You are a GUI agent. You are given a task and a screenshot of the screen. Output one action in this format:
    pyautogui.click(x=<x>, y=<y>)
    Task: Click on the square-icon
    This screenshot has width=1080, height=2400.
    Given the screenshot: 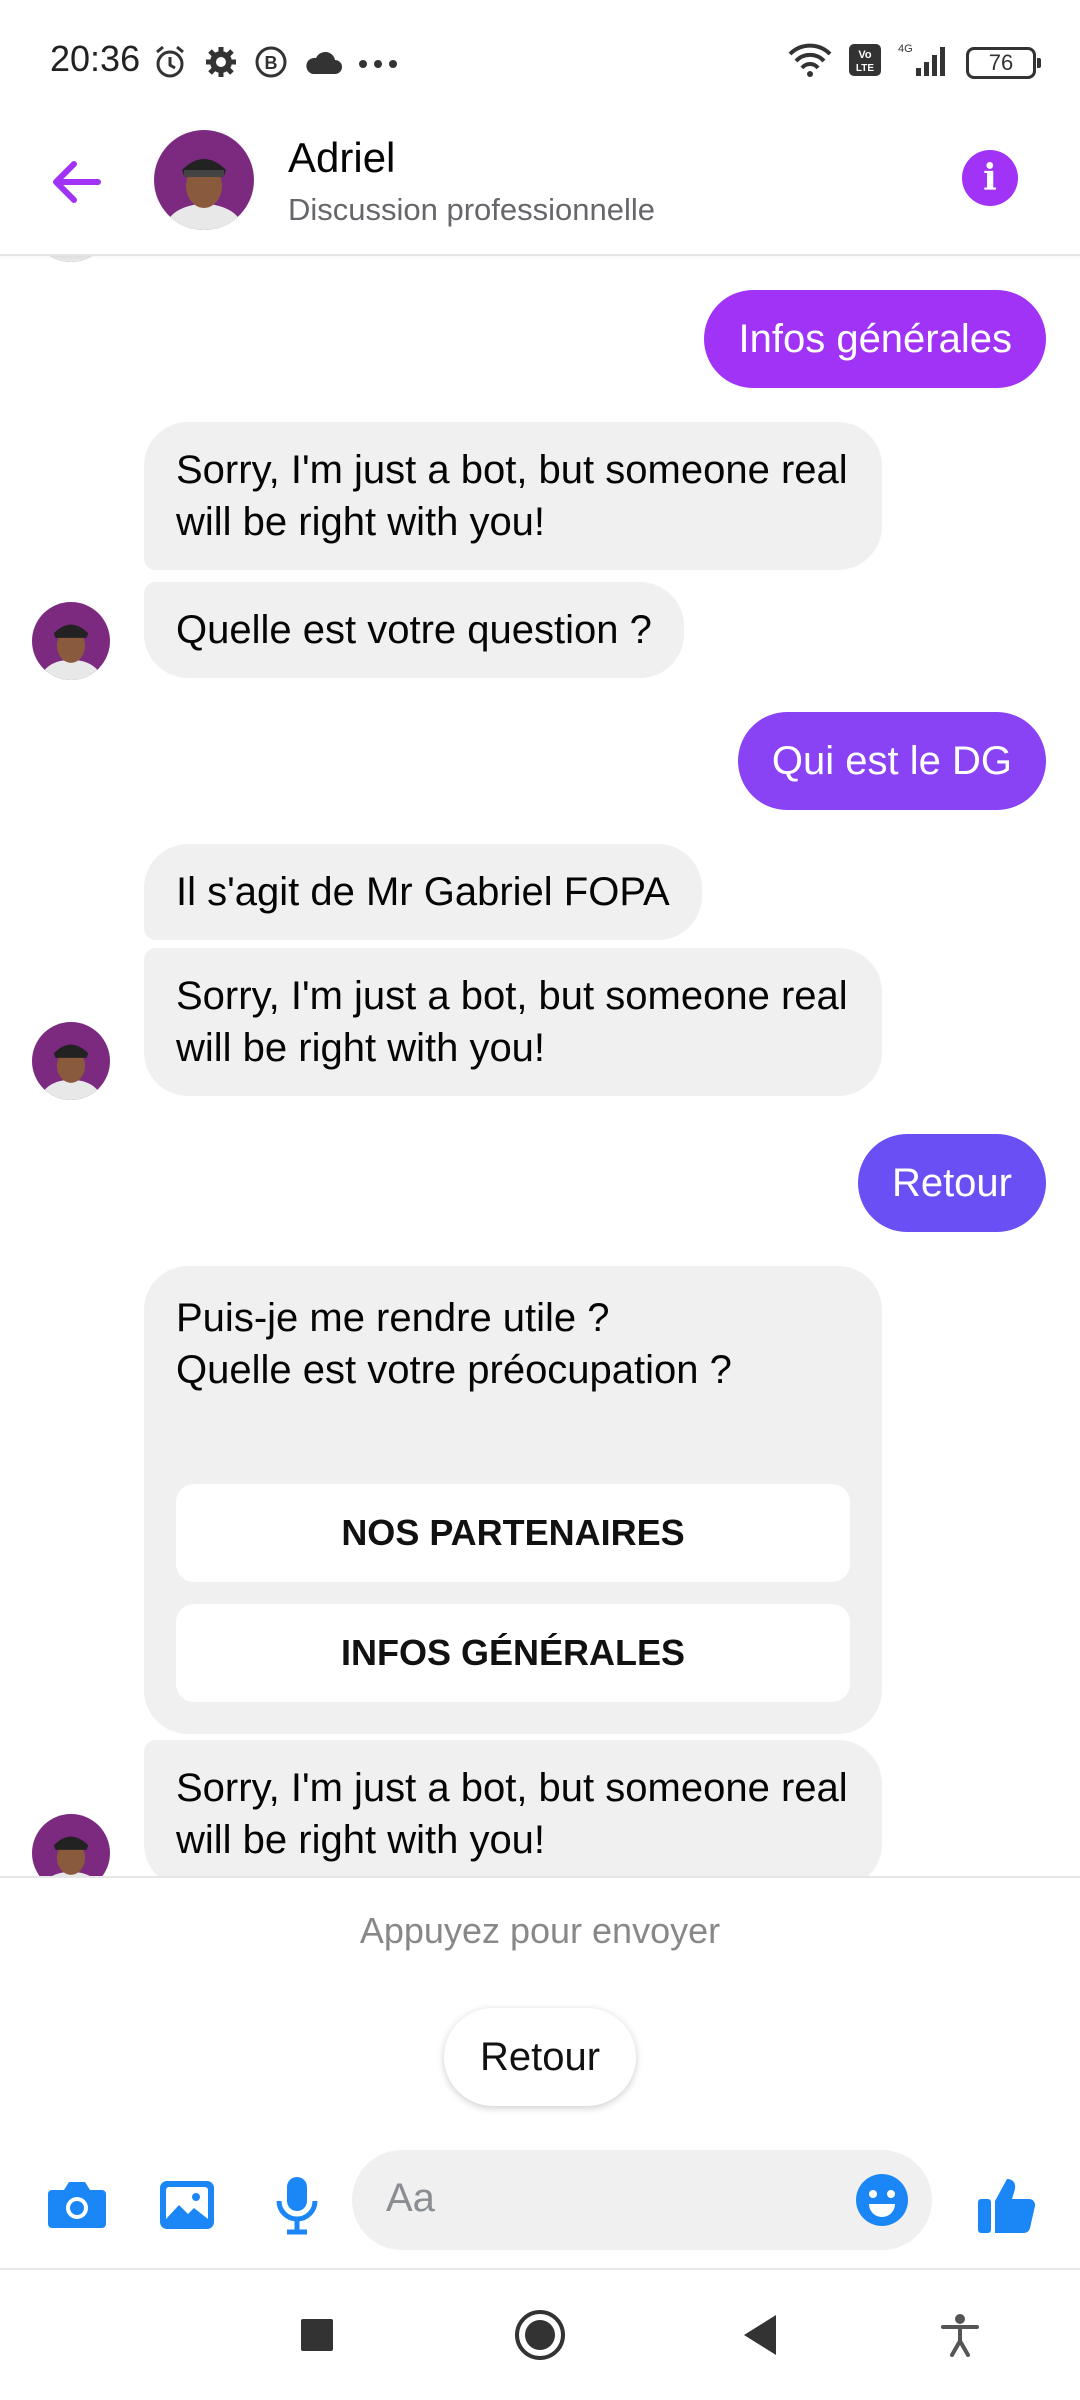 What is the action you would take?
    pyautogui.click(x=317, y=2335)
    